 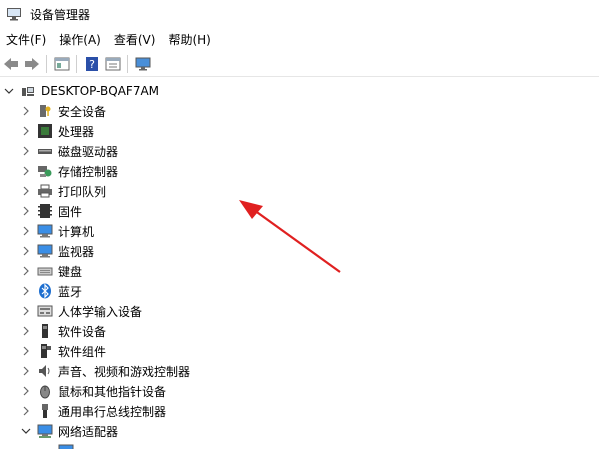 I want to click on tree-item: 安全设备, so click(x=299, y=111).